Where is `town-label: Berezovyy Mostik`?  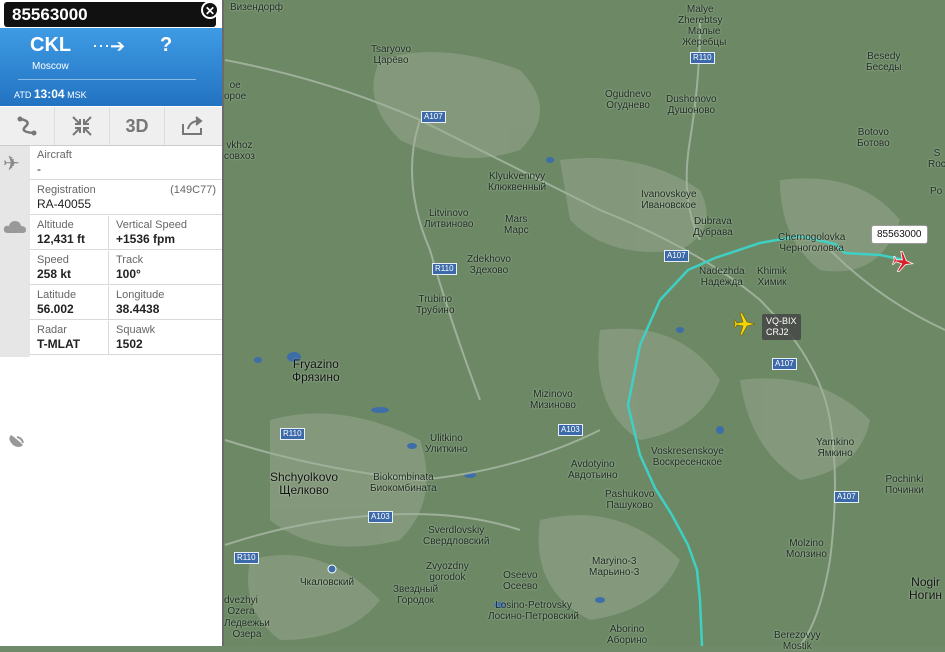
town-label: Berezovyy Mostik is located at coordinates (797, 641).